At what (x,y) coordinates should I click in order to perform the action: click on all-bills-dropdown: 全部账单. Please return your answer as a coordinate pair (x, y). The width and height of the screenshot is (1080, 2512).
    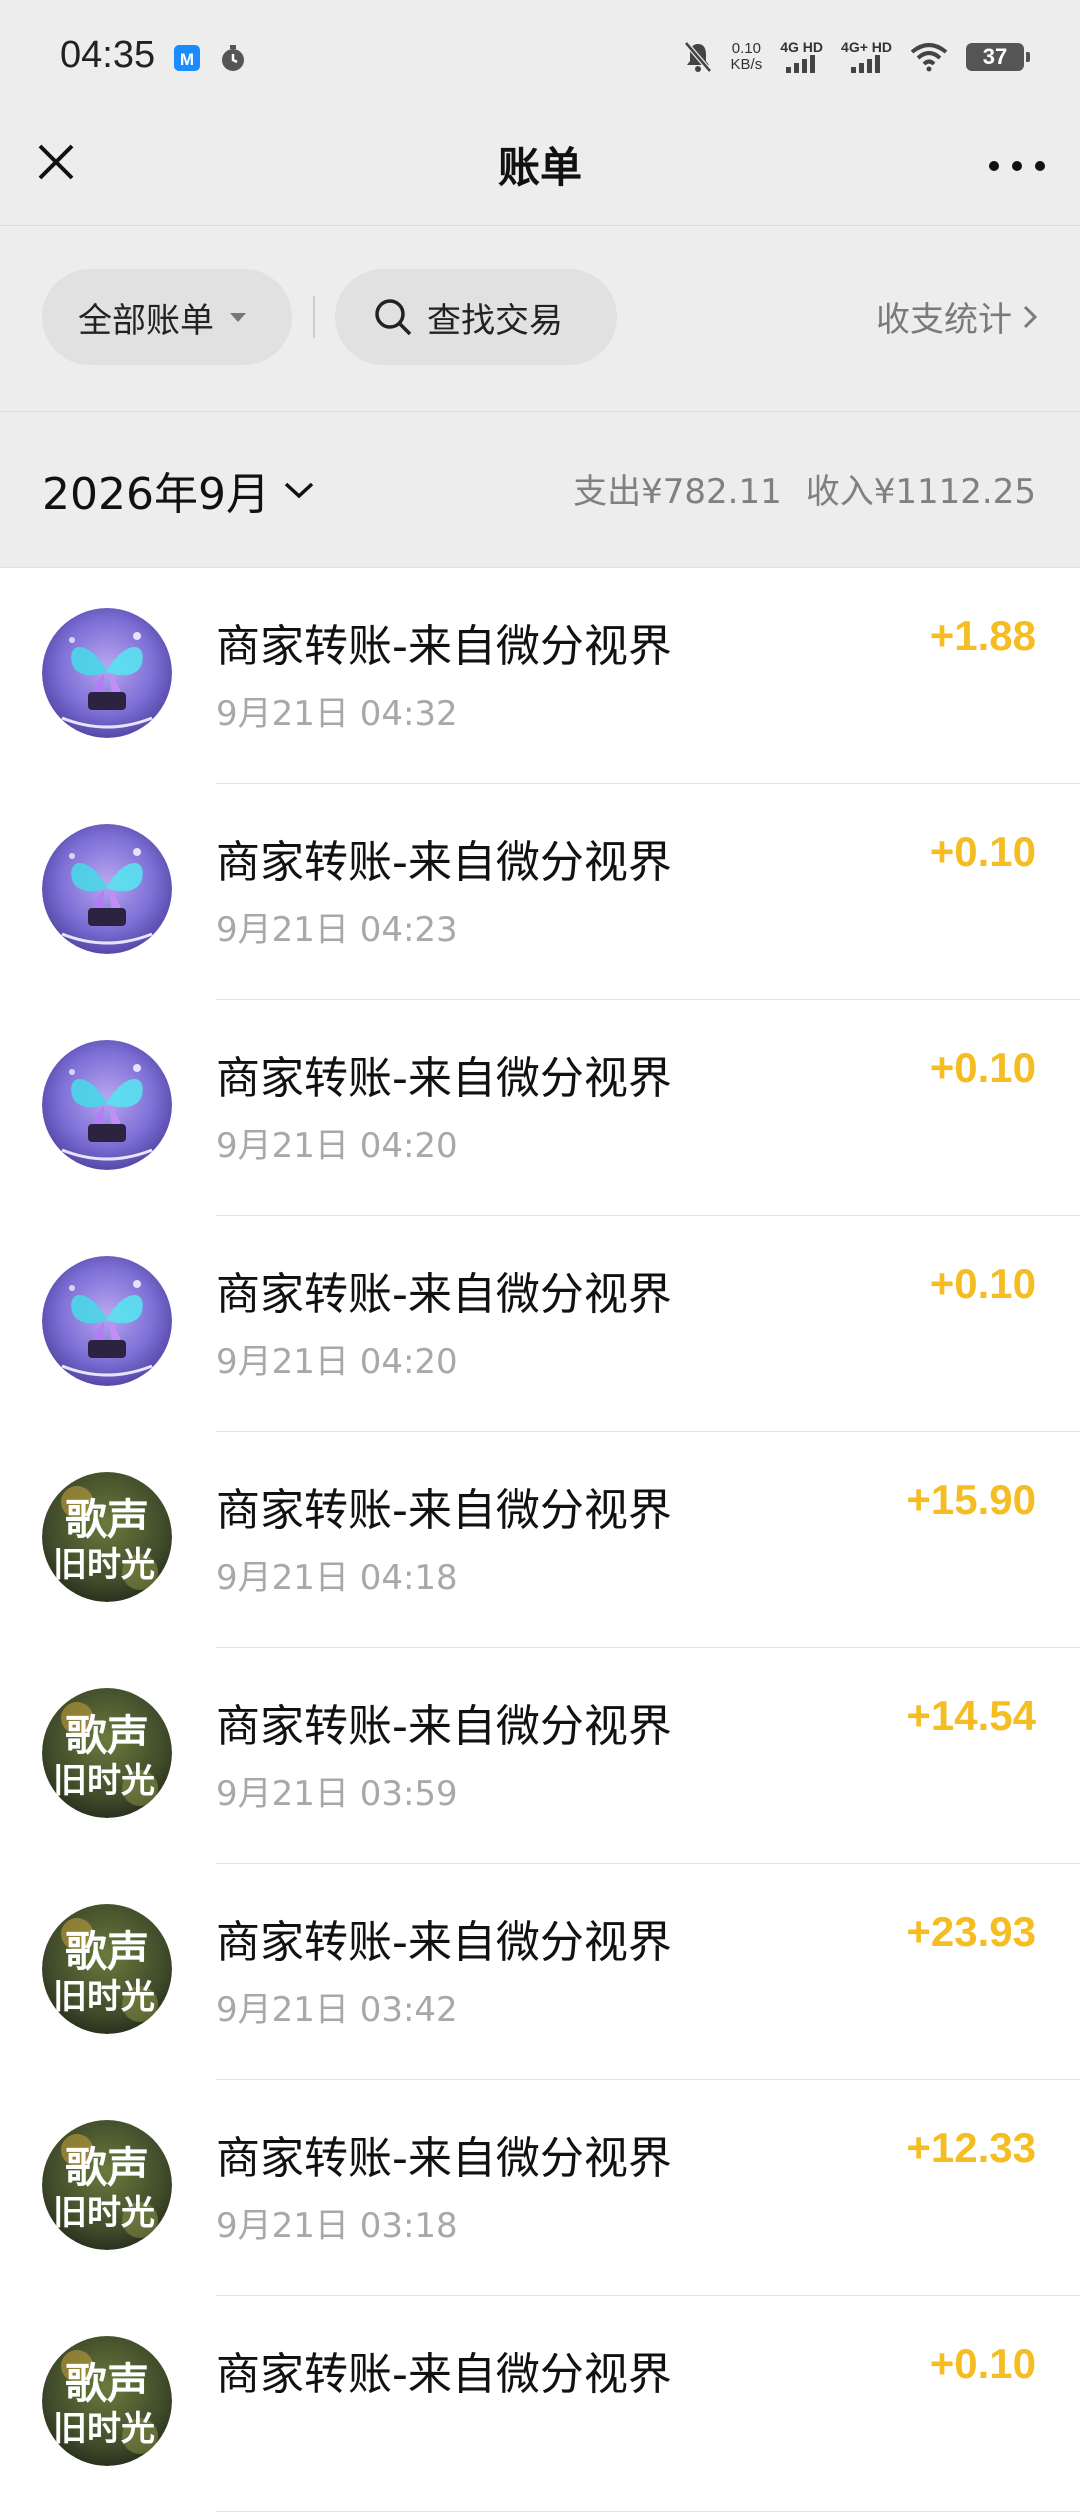
    Looking at the image, I should click on (167, 317).